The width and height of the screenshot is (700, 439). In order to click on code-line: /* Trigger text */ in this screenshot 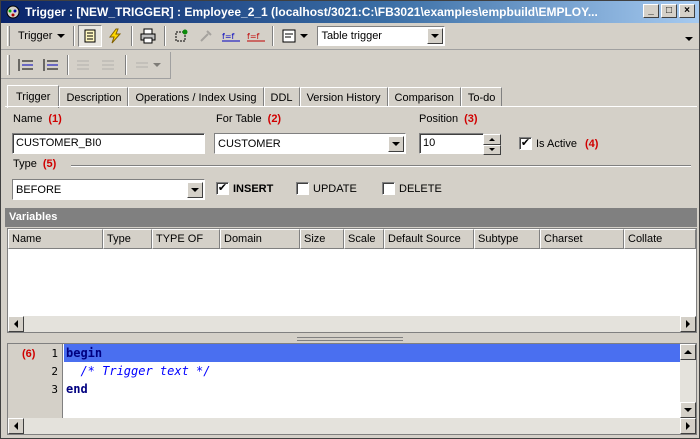, I will do `click(372, 371)`.